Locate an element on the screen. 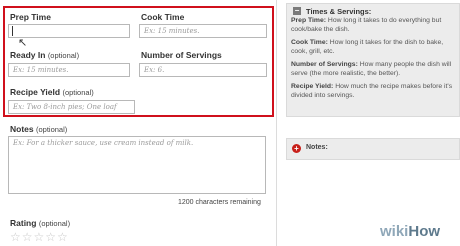 This screenshot has height=246, width=460. characters-remaining: 1200 characters remaining is located at coordinates (219, 202).